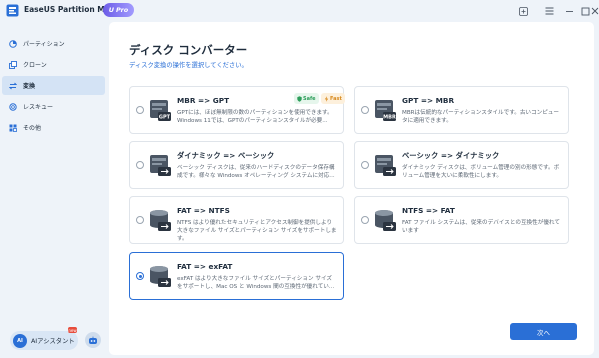 This screenshot has width=599, height=358. Describe the element at coordinates (111, 10) in the screenshot. I see `pro-badge-letter: U` at that location.